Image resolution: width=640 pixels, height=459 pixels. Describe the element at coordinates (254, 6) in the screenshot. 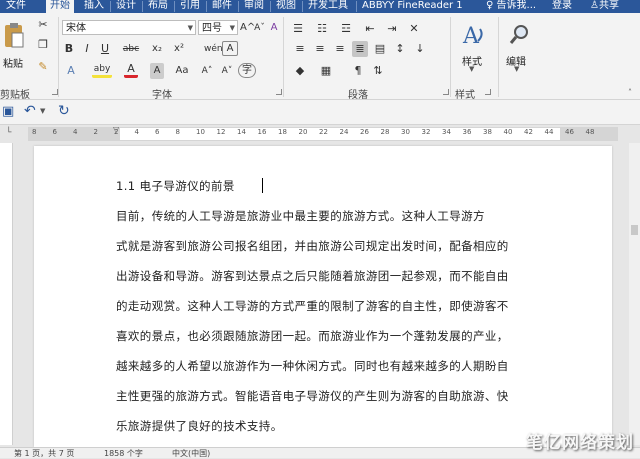

I see `tab-review: 审阅` at that location.